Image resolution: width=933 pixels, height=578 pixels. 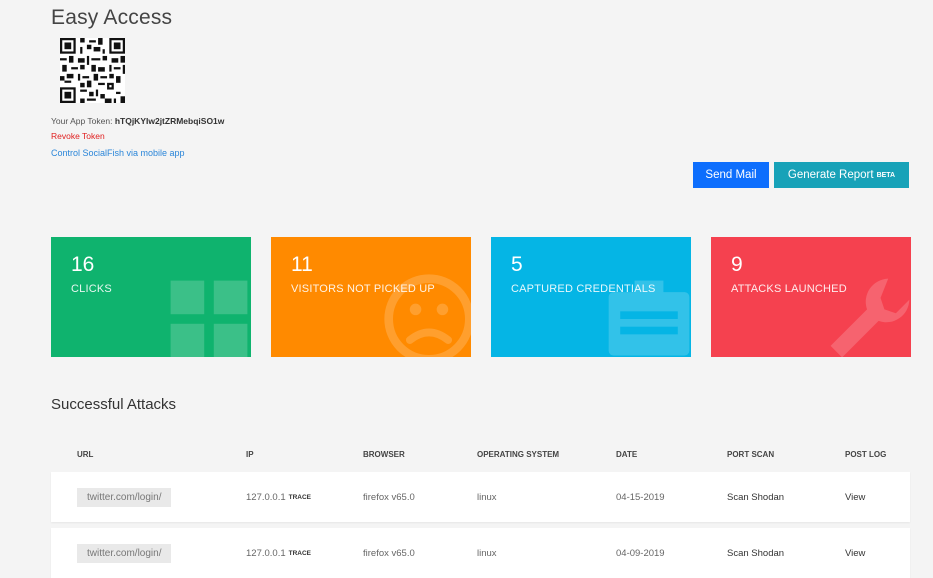 What do you see at coordinates (78, 136) in the screenshot?
I see `revoke-token-link: Revoke Token` at bounding box center [78, 136].